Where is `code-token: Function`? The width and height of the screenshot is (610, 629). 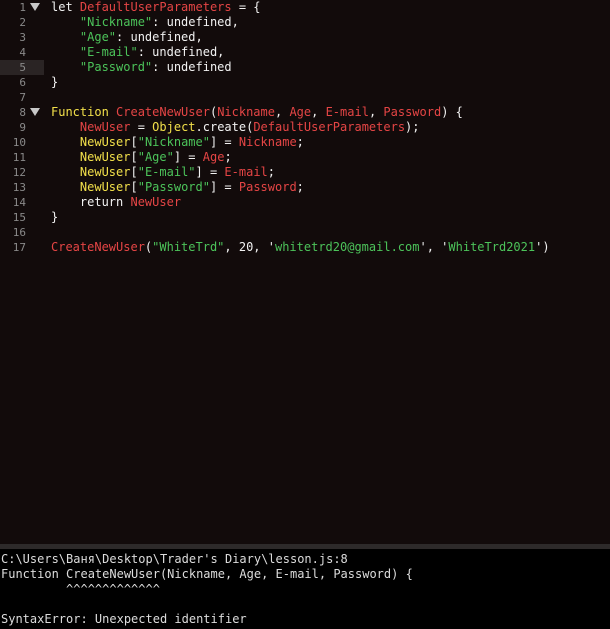 code-token: Function is located at coordinates (84, 112).